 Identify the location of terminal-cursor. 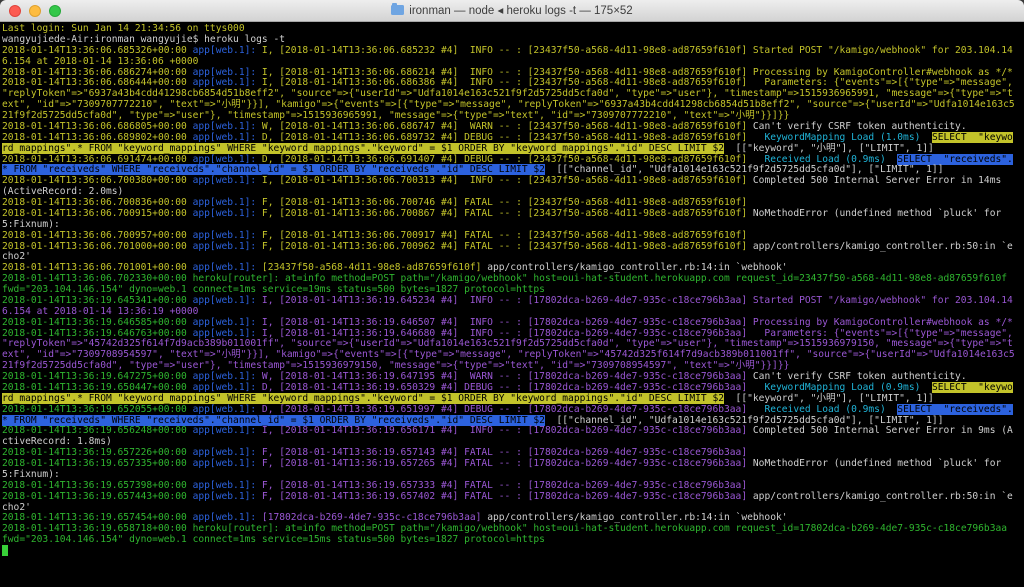
(5, 550).